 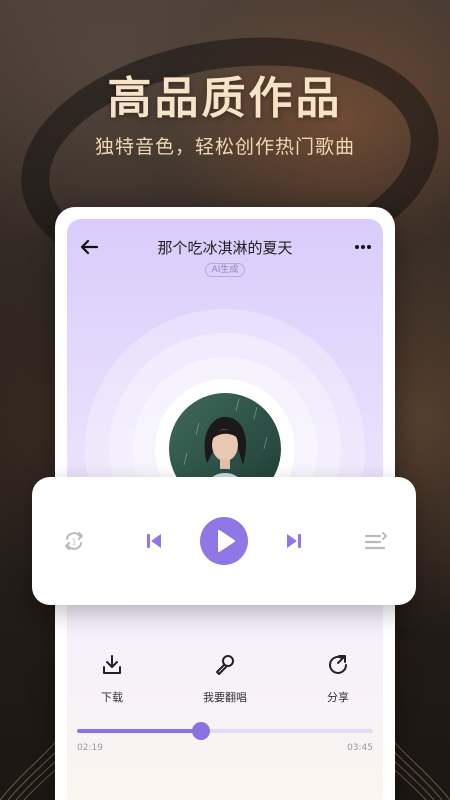 I want to click on progress-bar, so click(x=225, y=731).